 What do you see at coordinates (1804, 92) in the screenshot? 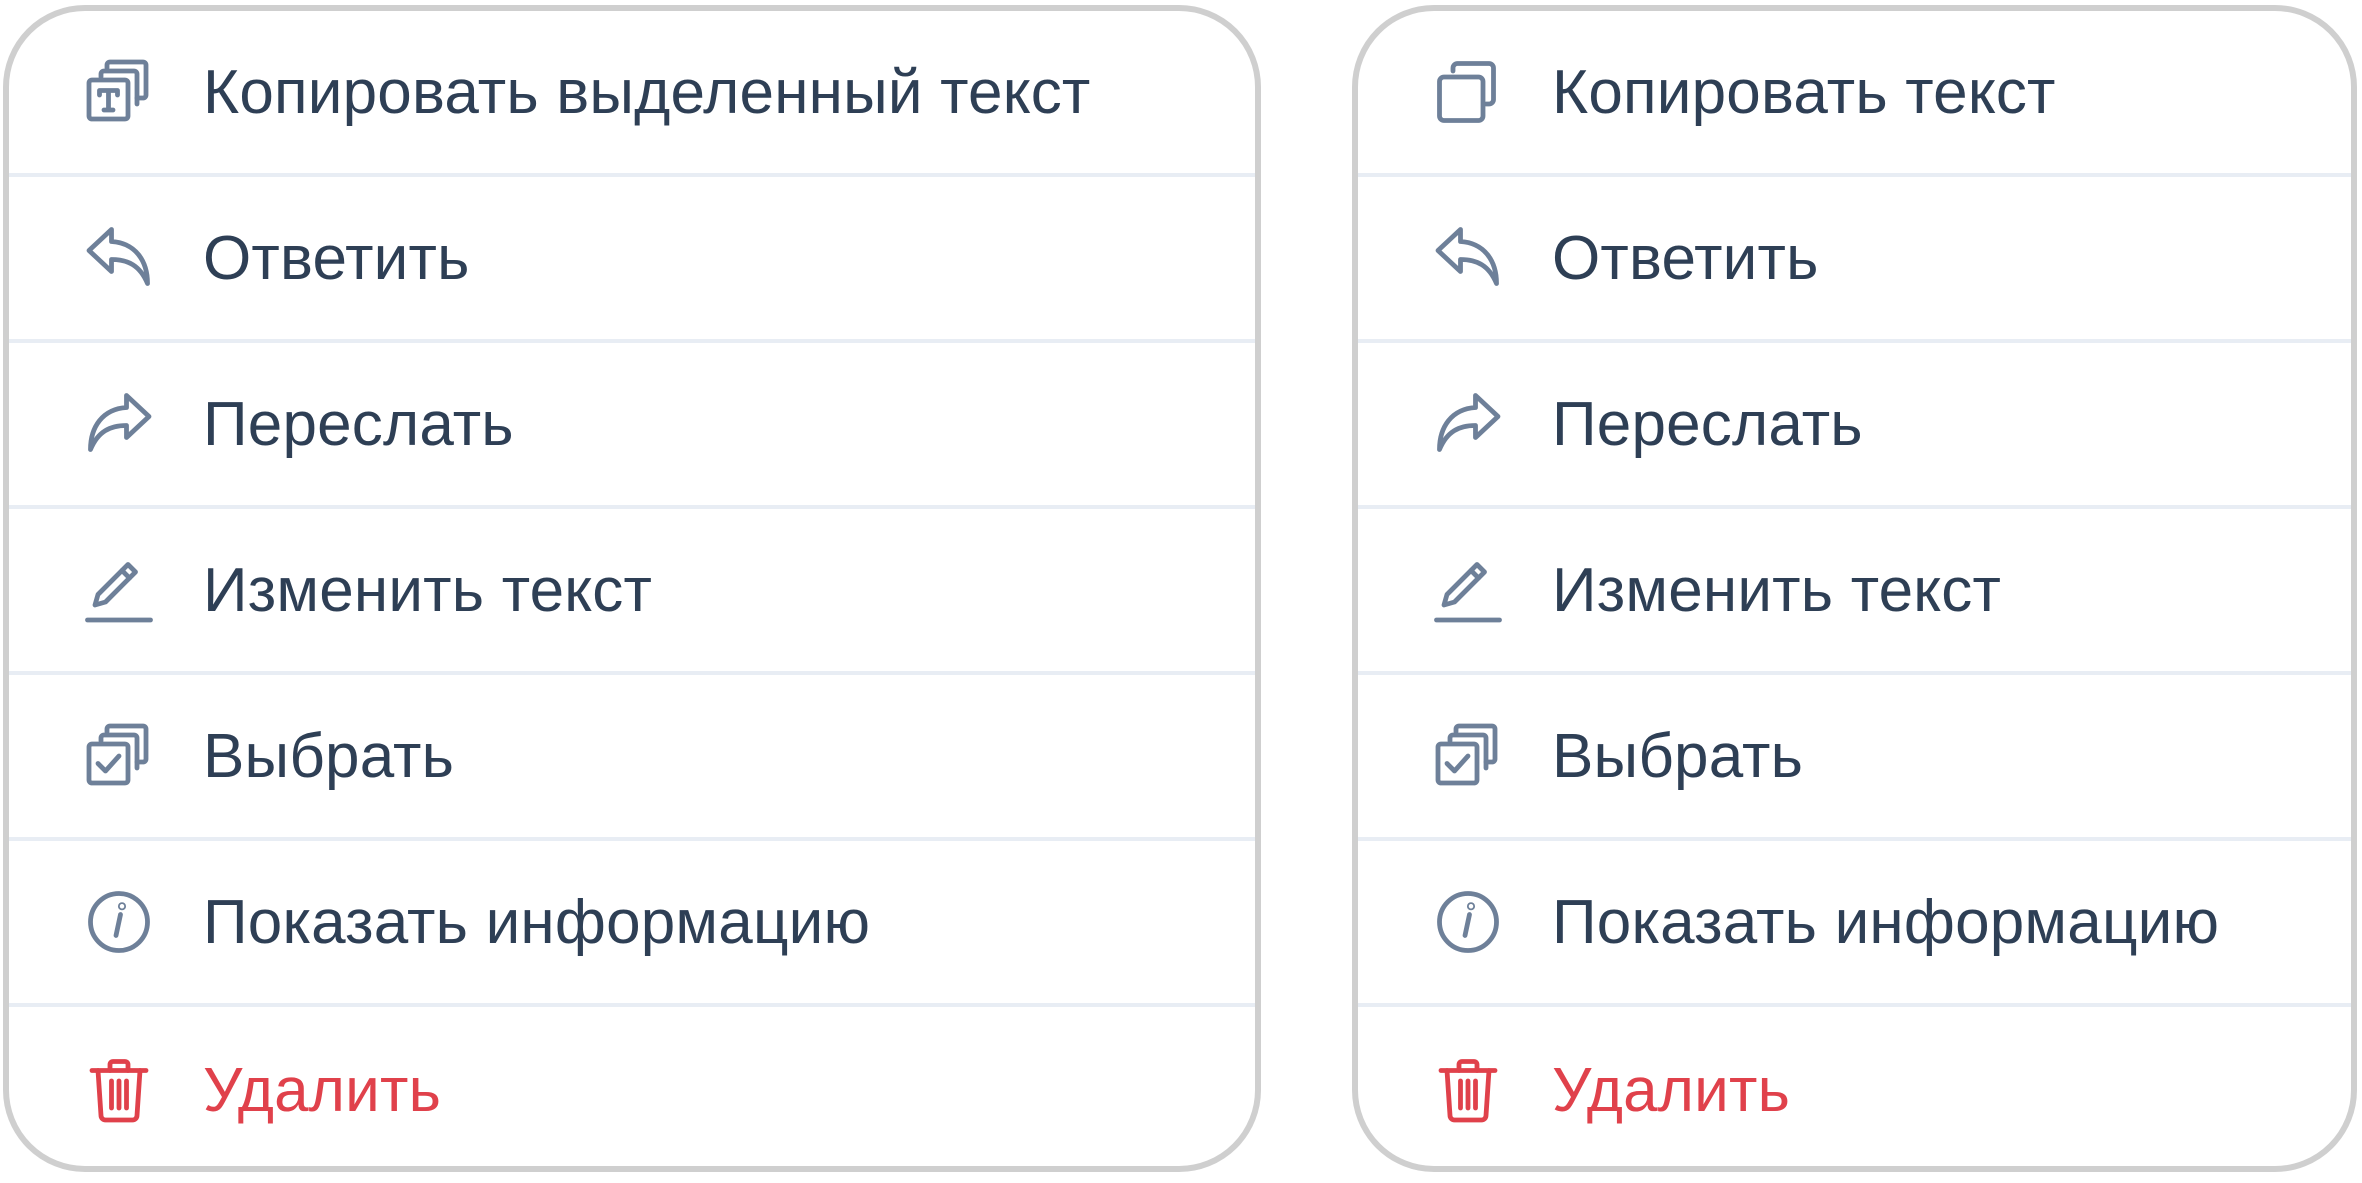
I see `menu-item-label: Копировать текст` at bounding box center [1804, 92].